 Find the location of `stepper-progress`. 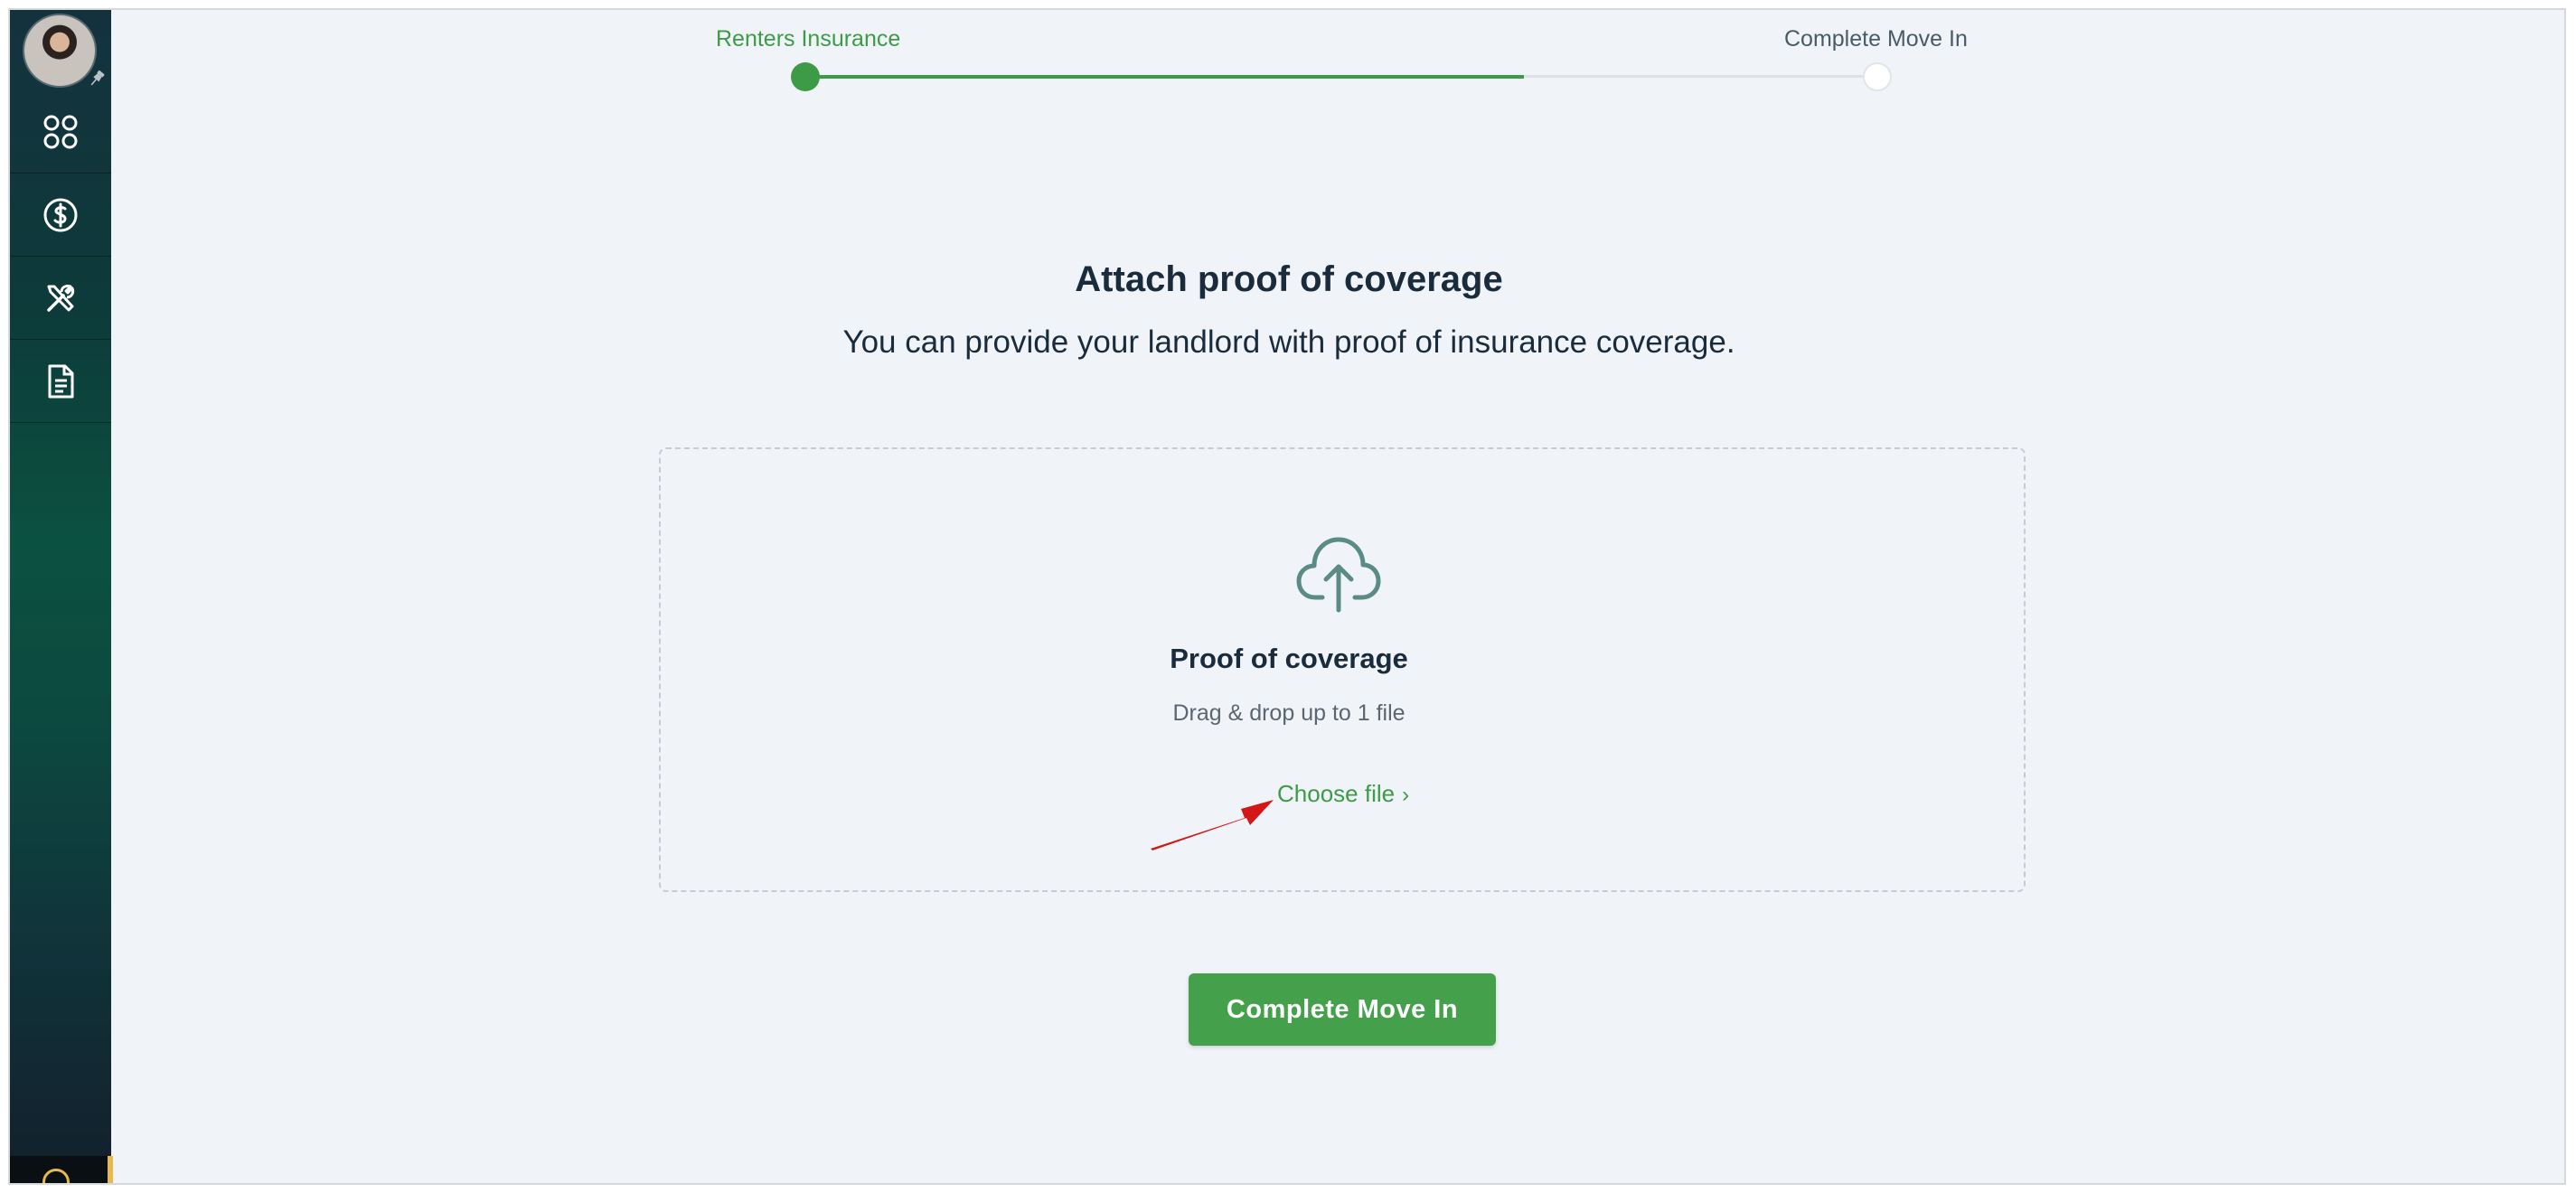

stepper-progress is located at coordinates (1165, 77).